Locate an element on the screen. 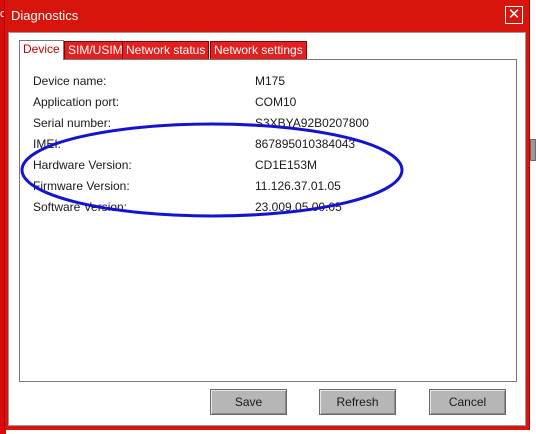  tab-network-settings: Network settings is located at coordinates (258, 50).